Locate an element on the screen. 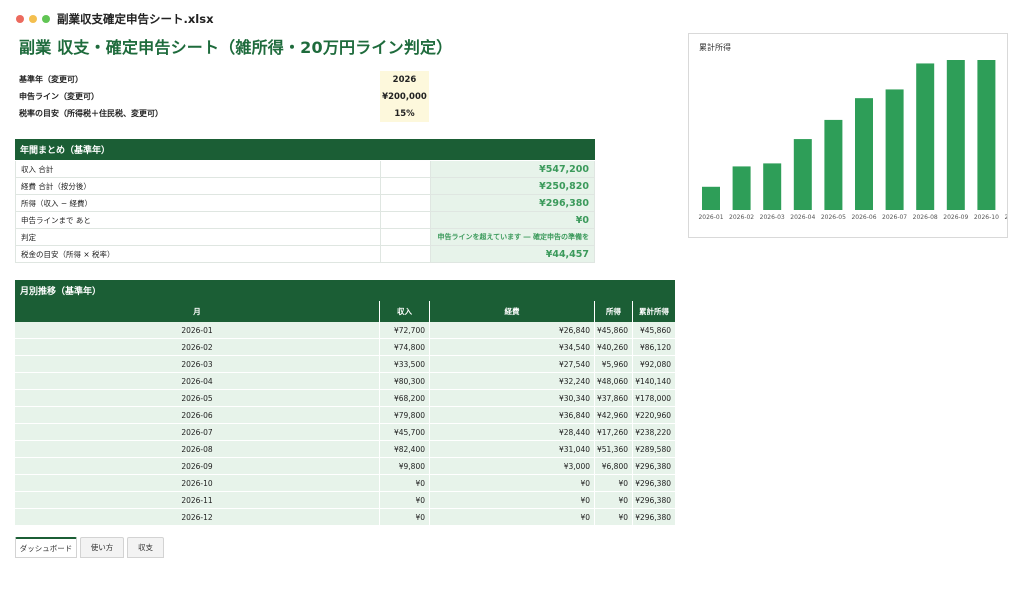  close-window-icon is located at coordinates (20, 19).